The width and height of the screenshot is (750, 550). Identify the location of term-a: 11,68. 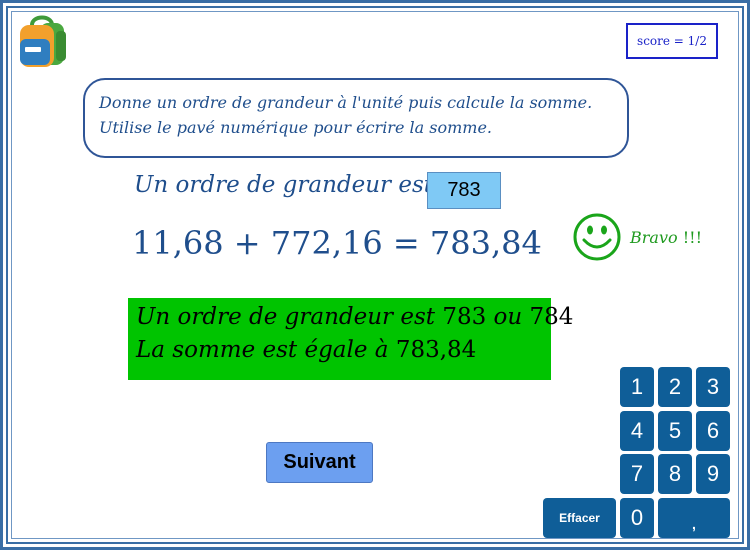
(178, 243).